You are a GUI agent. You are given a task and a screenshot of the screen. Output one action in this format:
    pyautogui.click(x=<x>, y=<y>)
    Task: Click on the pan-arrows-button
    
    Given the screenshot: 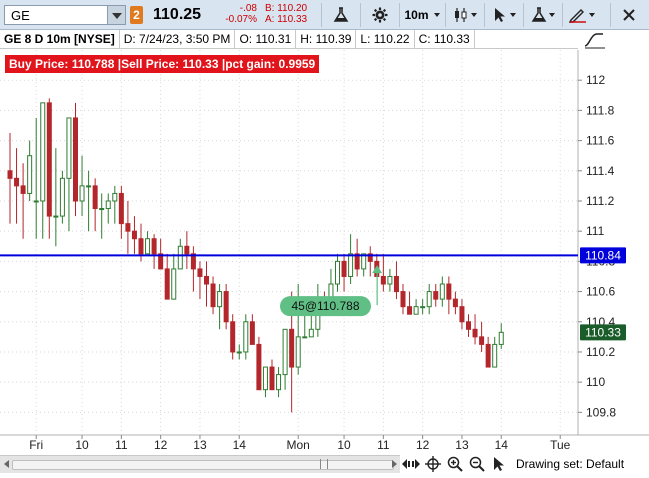 What is the action you would take?
    pyautogui.click(x=411, y=464)
    